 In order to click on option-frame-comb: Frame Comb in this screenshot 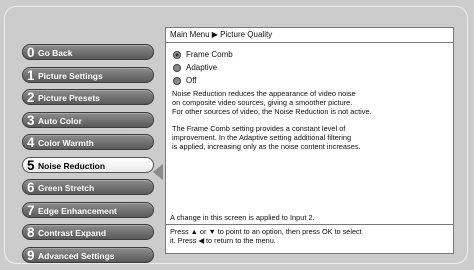, I will do `click(313, 54)`.